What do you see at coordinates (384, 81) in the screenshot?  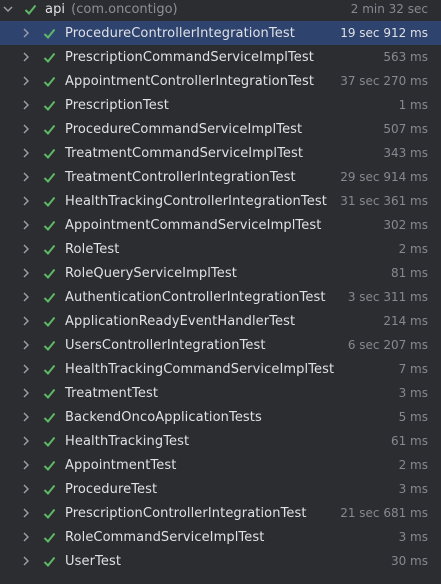 I see `test-duration: 37 sec 270 ms` at bounding box center [384, 81].